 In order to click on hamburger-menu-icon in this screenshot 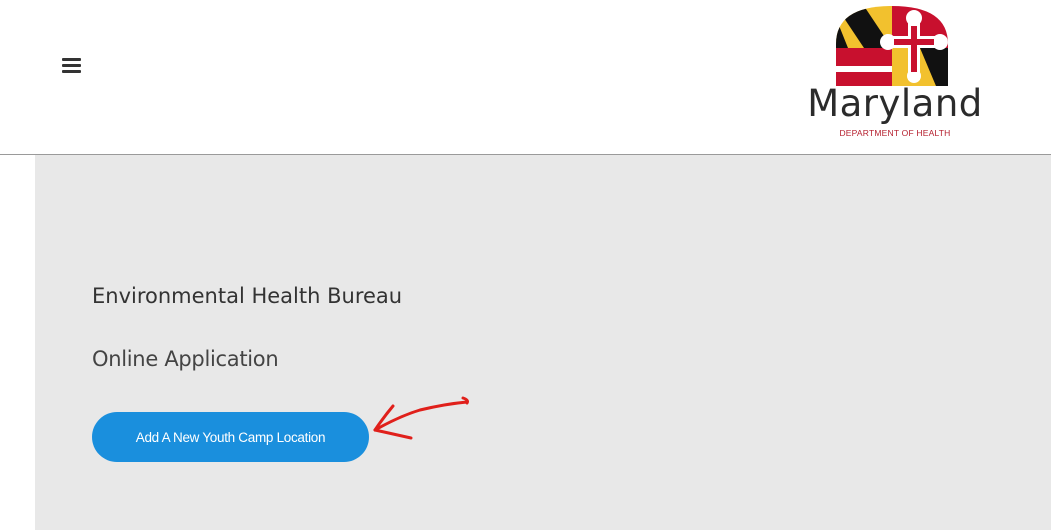, I will do `click(72, 66)`.